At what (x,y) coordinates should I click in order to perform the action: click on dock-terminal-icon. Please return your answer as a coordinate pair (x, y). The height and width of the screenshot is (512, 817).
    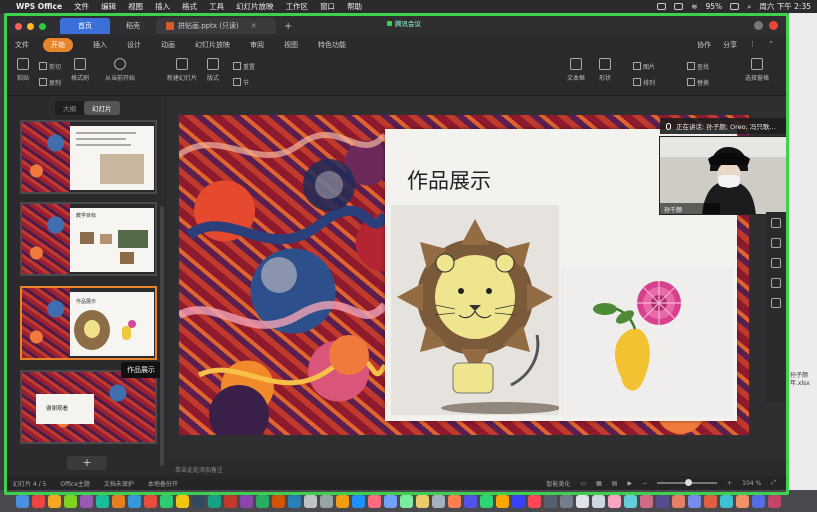
    Looking at the image, I should click on (390, 501).